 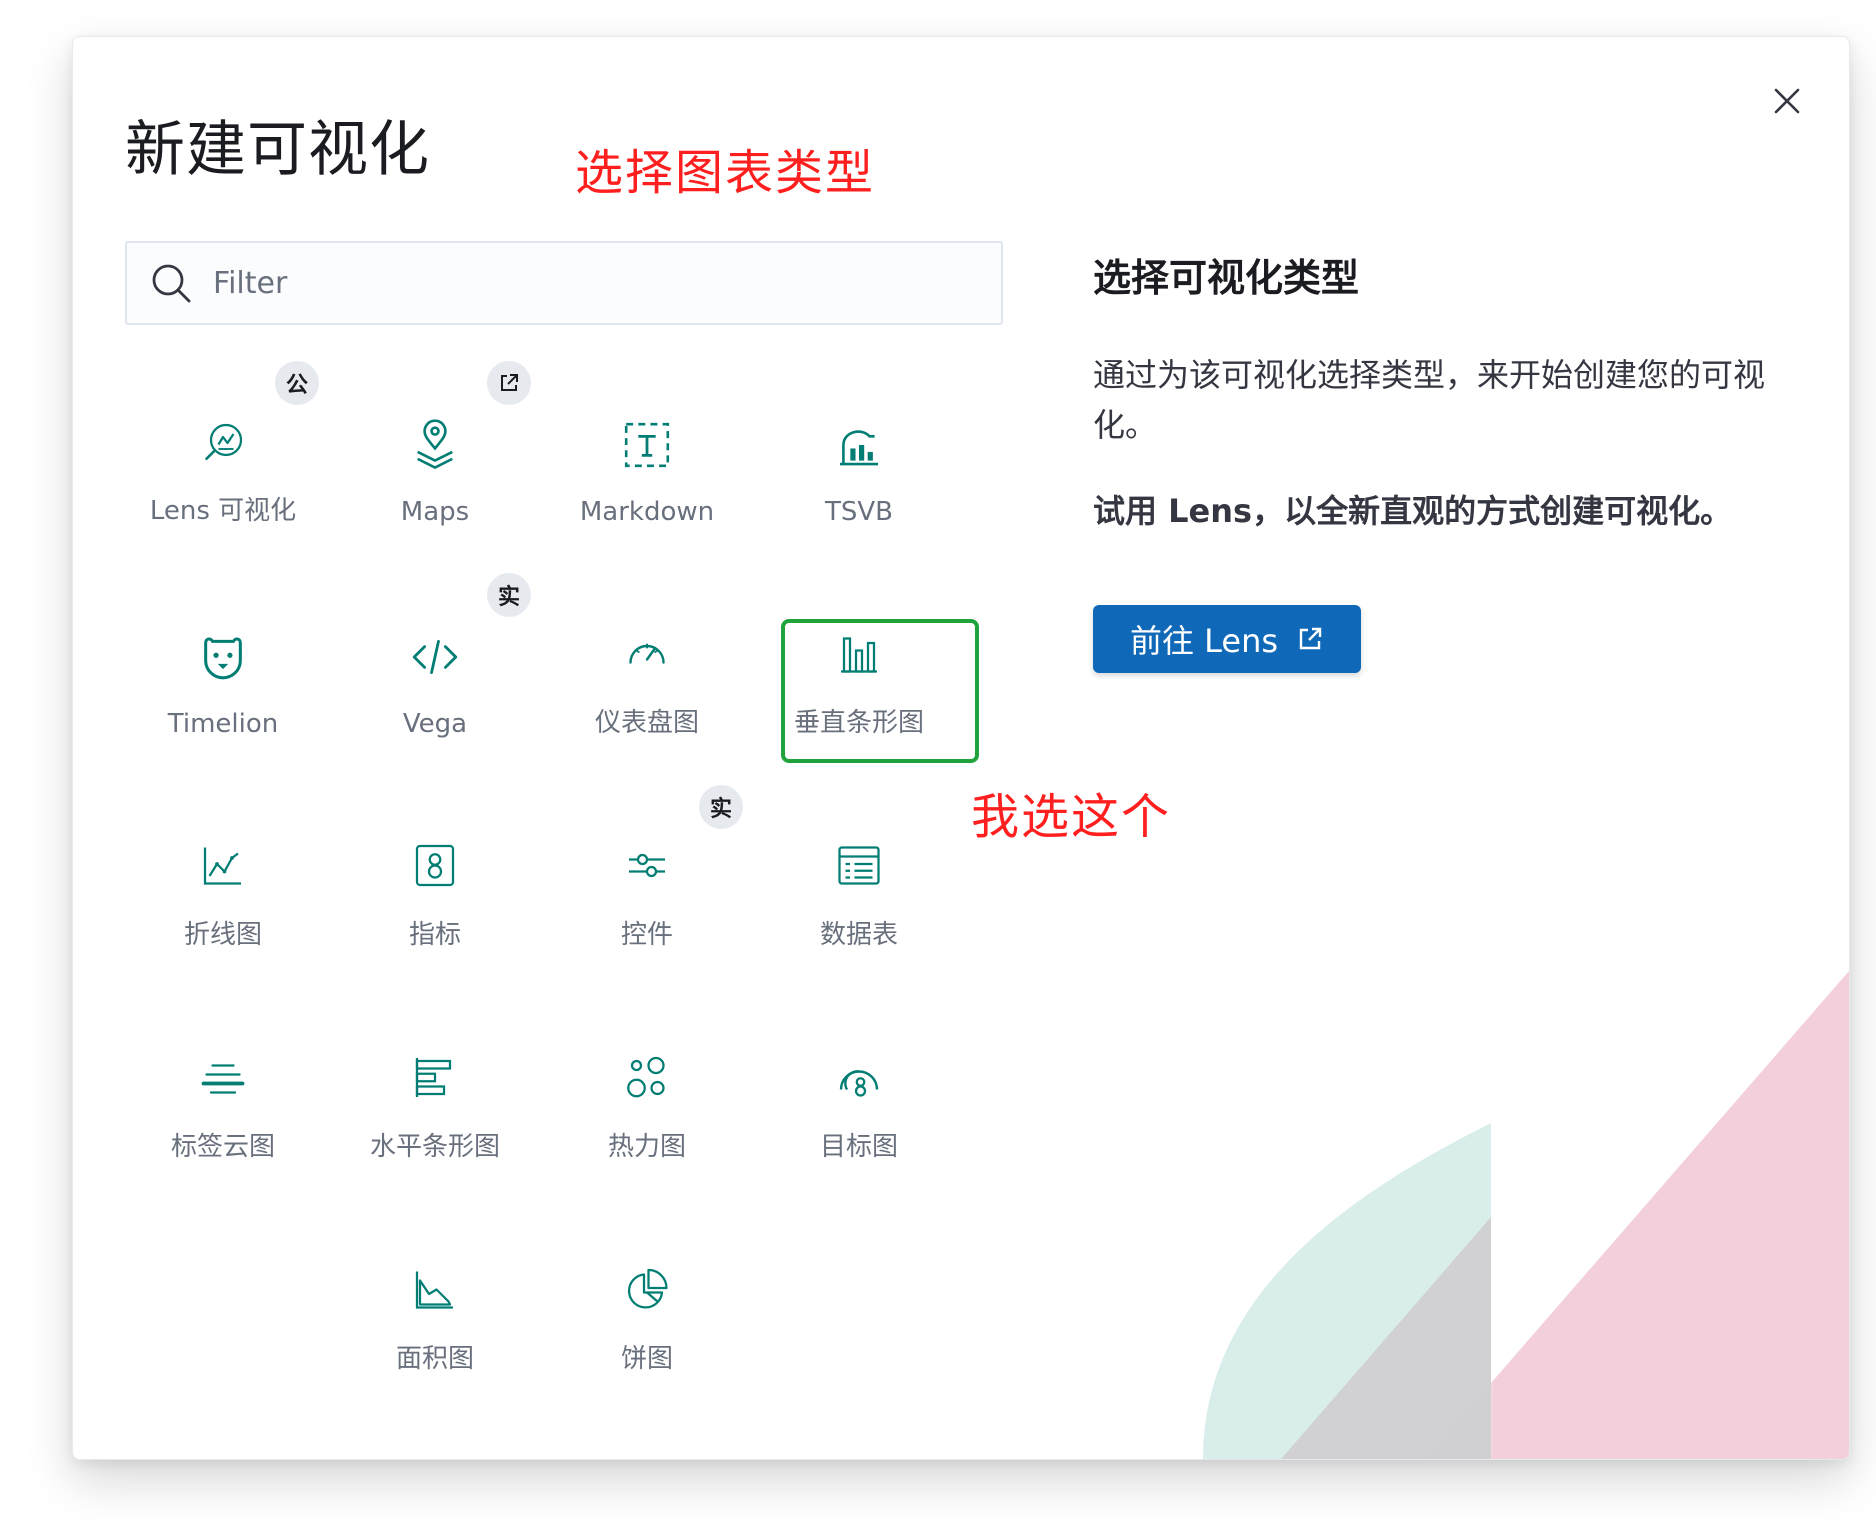 I want to click on go-to-lens-button: 前往 Lens, so click(x=1227, y=639).